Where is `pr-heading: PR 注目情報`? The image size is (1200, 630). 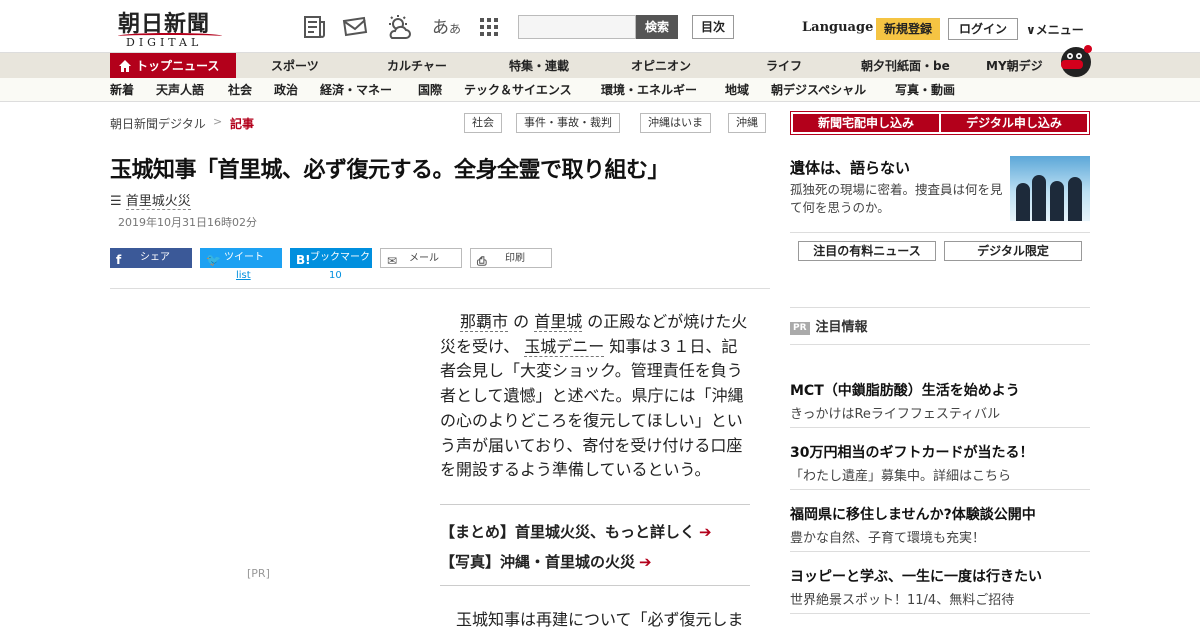 pr-heading: PR 注目情報 is located at coordinates (829, 325).